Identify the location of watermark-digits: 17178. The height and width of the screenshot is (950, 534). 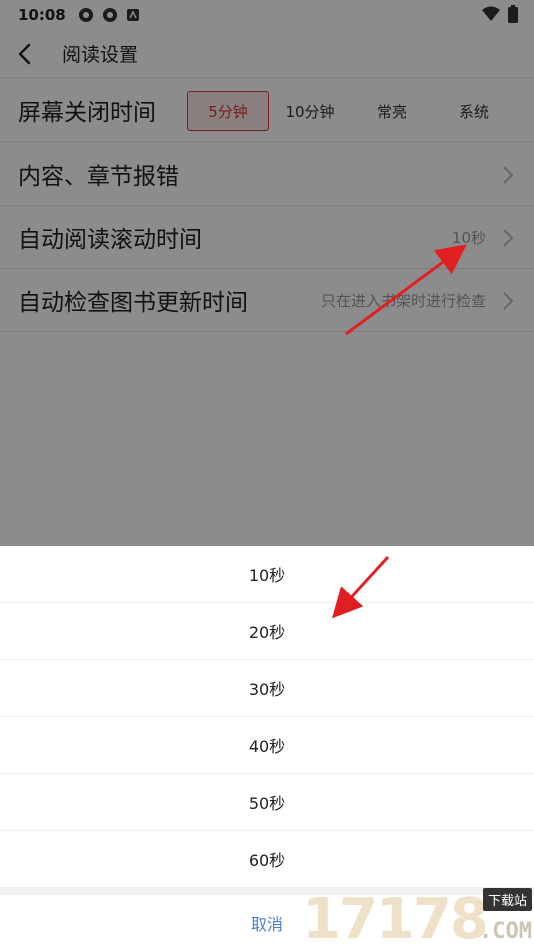
(395, 918).